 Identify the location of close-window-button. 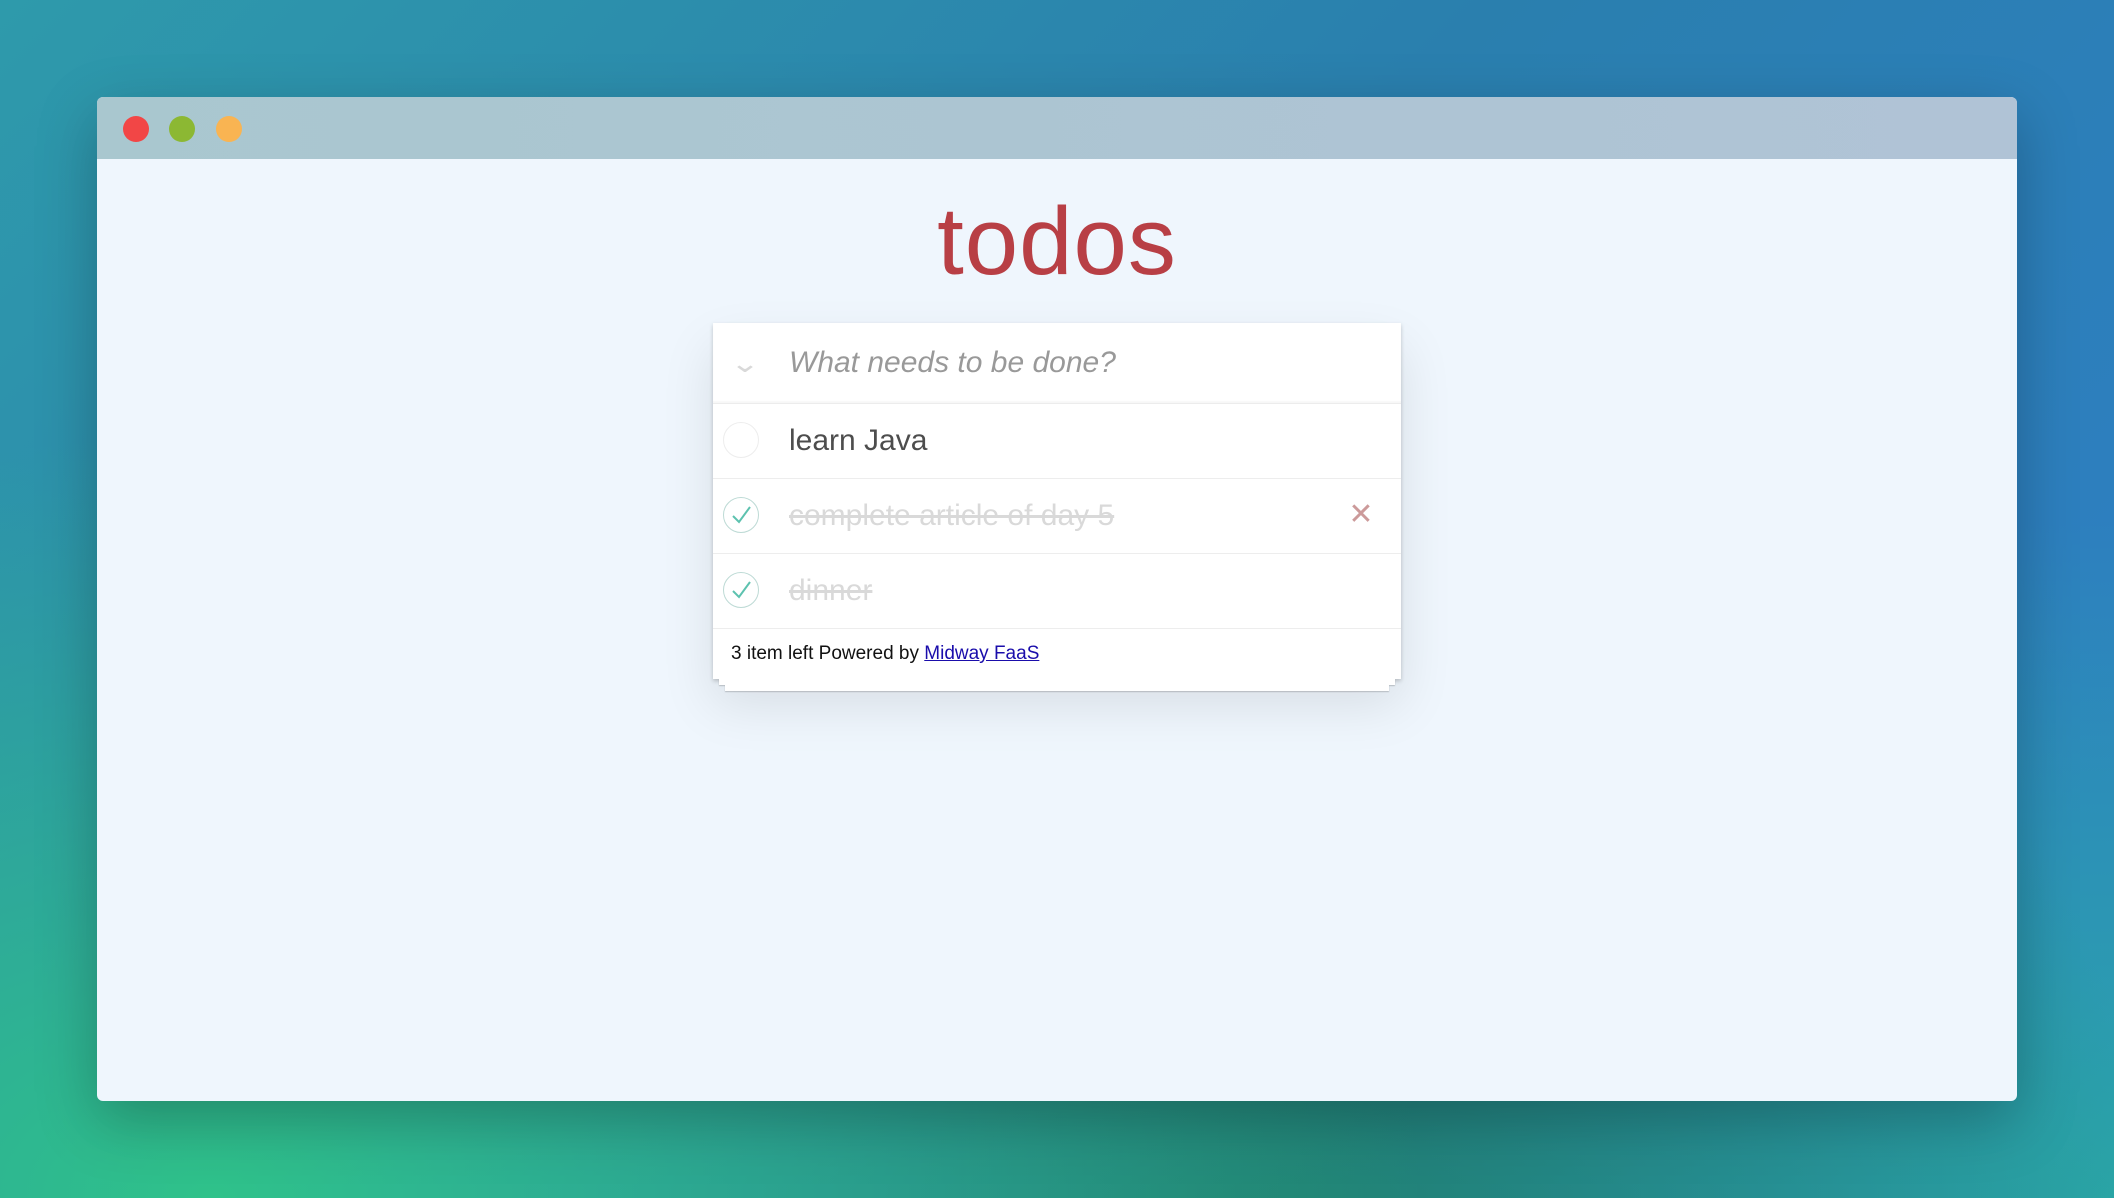
(136, 129).